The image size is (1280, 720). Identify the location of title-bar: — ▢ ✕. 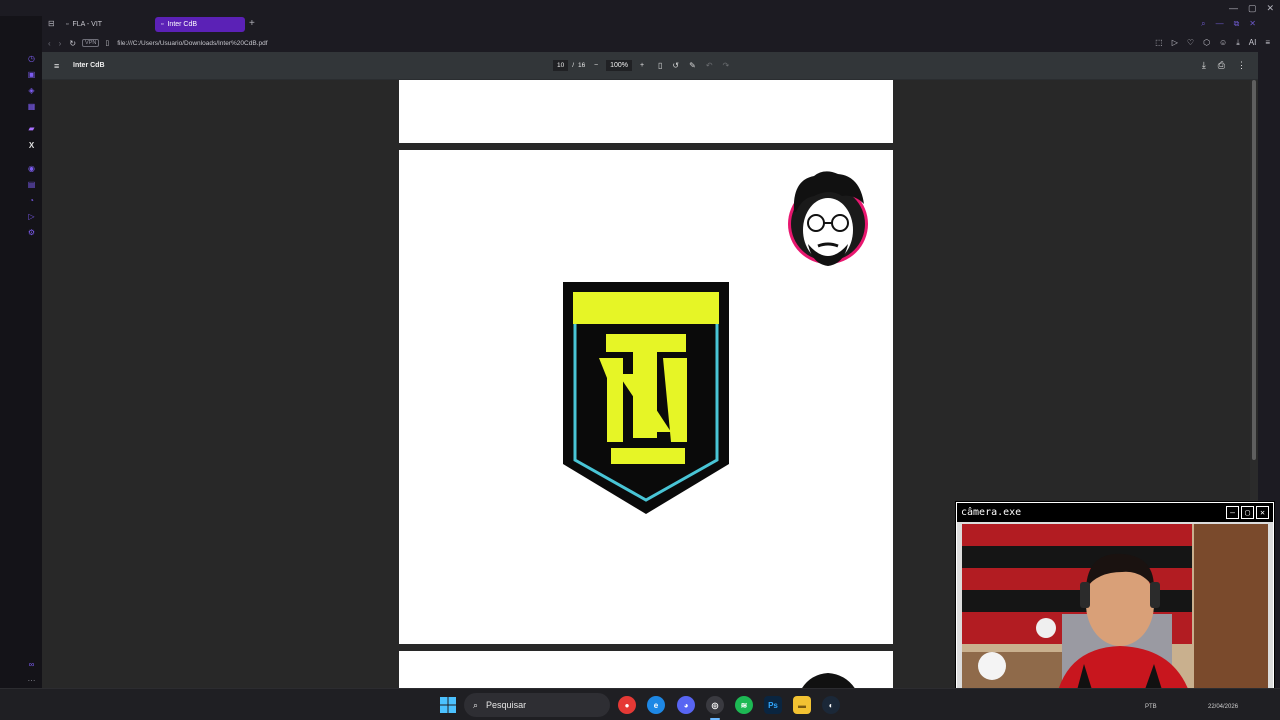
(640, 8).